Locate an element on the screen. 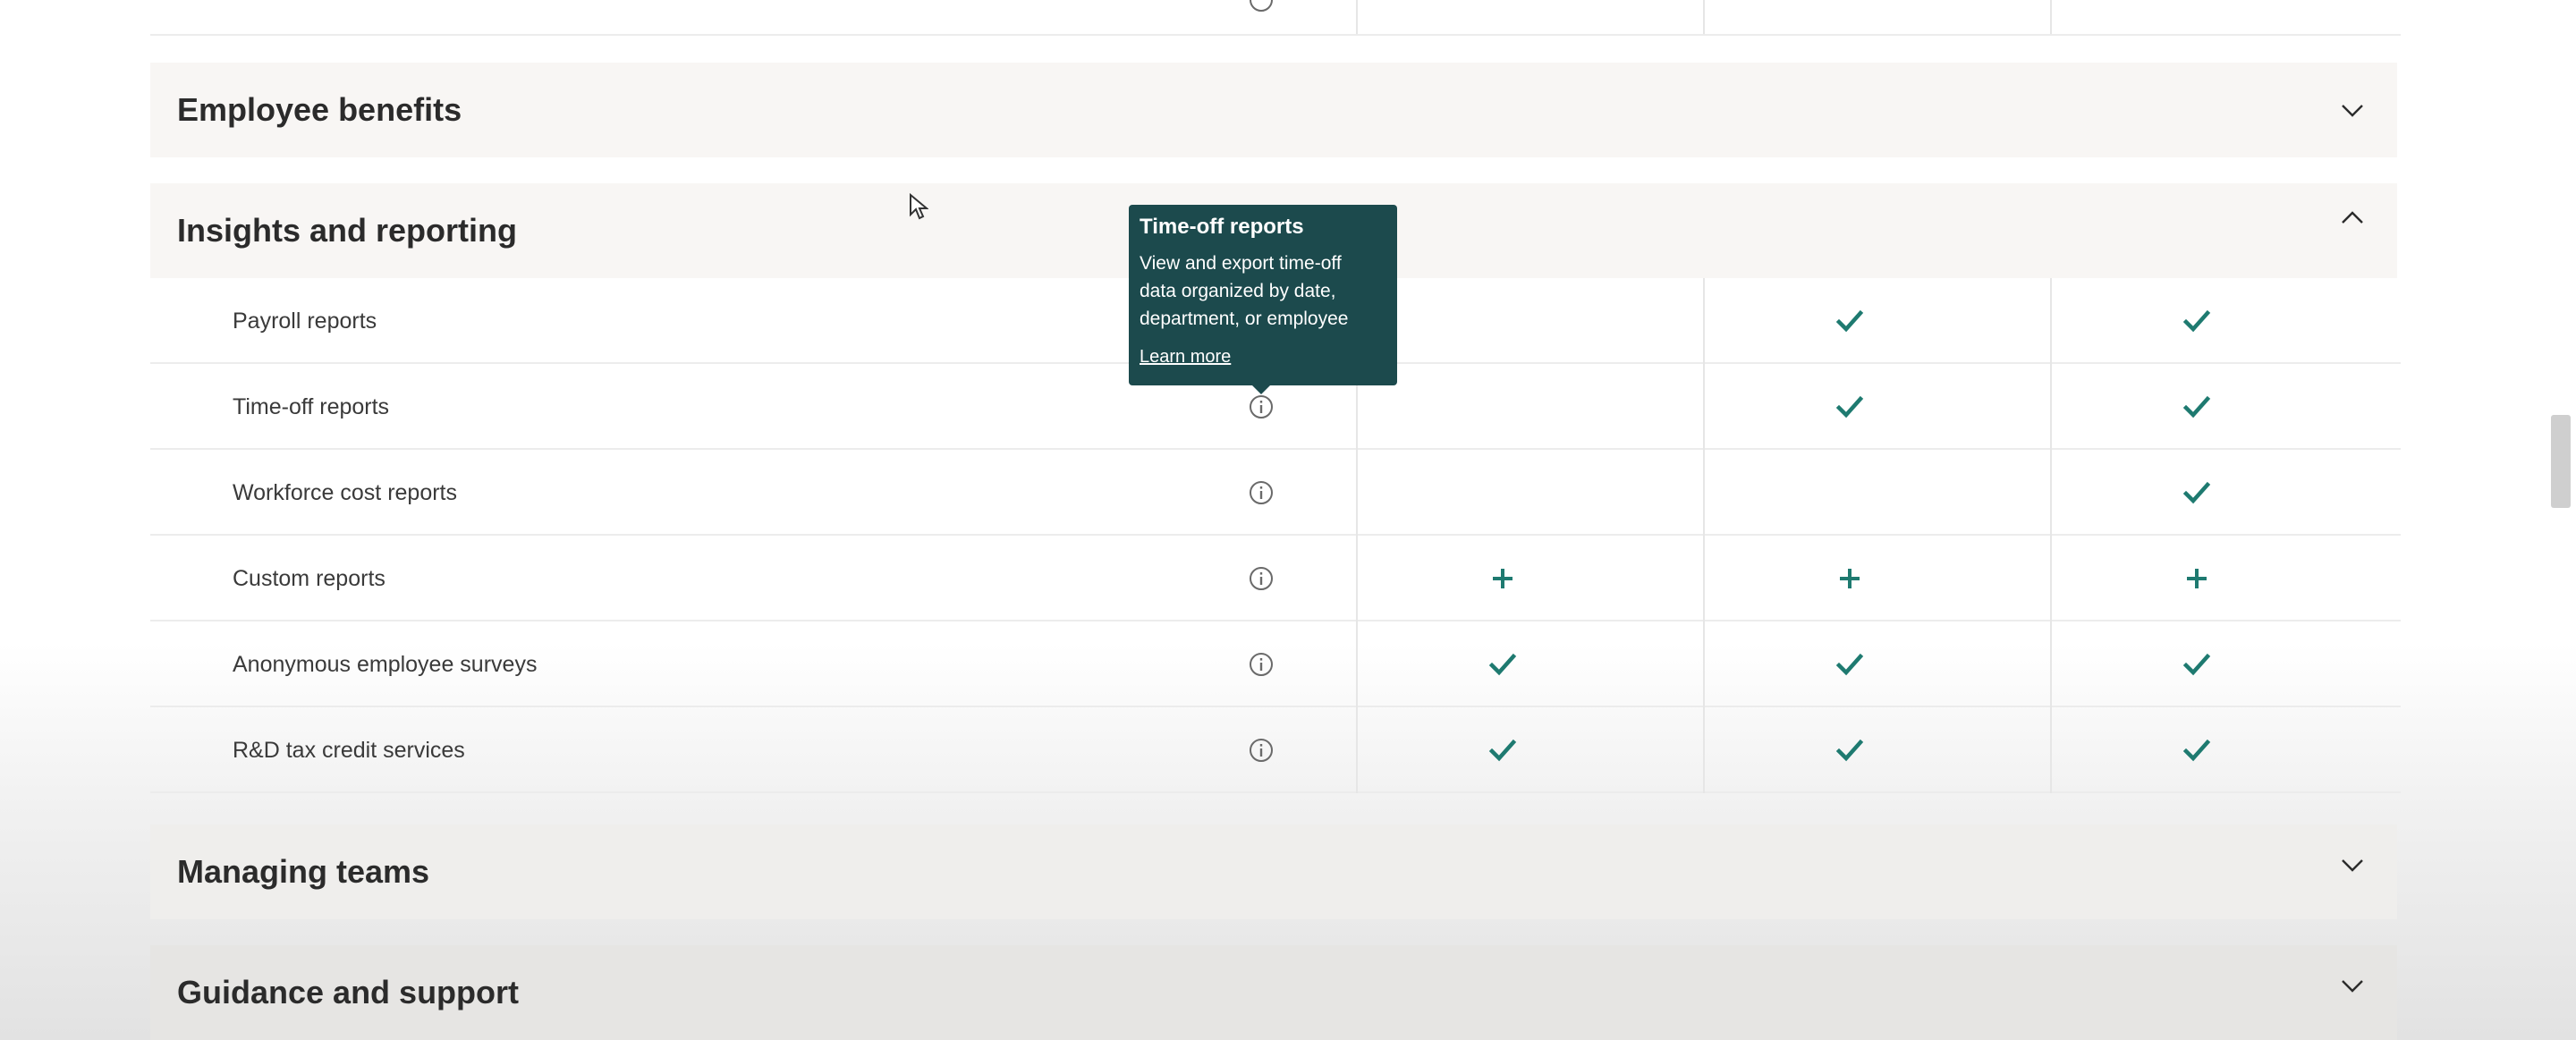 This screenshot has height=1040, width=2576. section-title: Managing teams is located at coordinates (303, 871).